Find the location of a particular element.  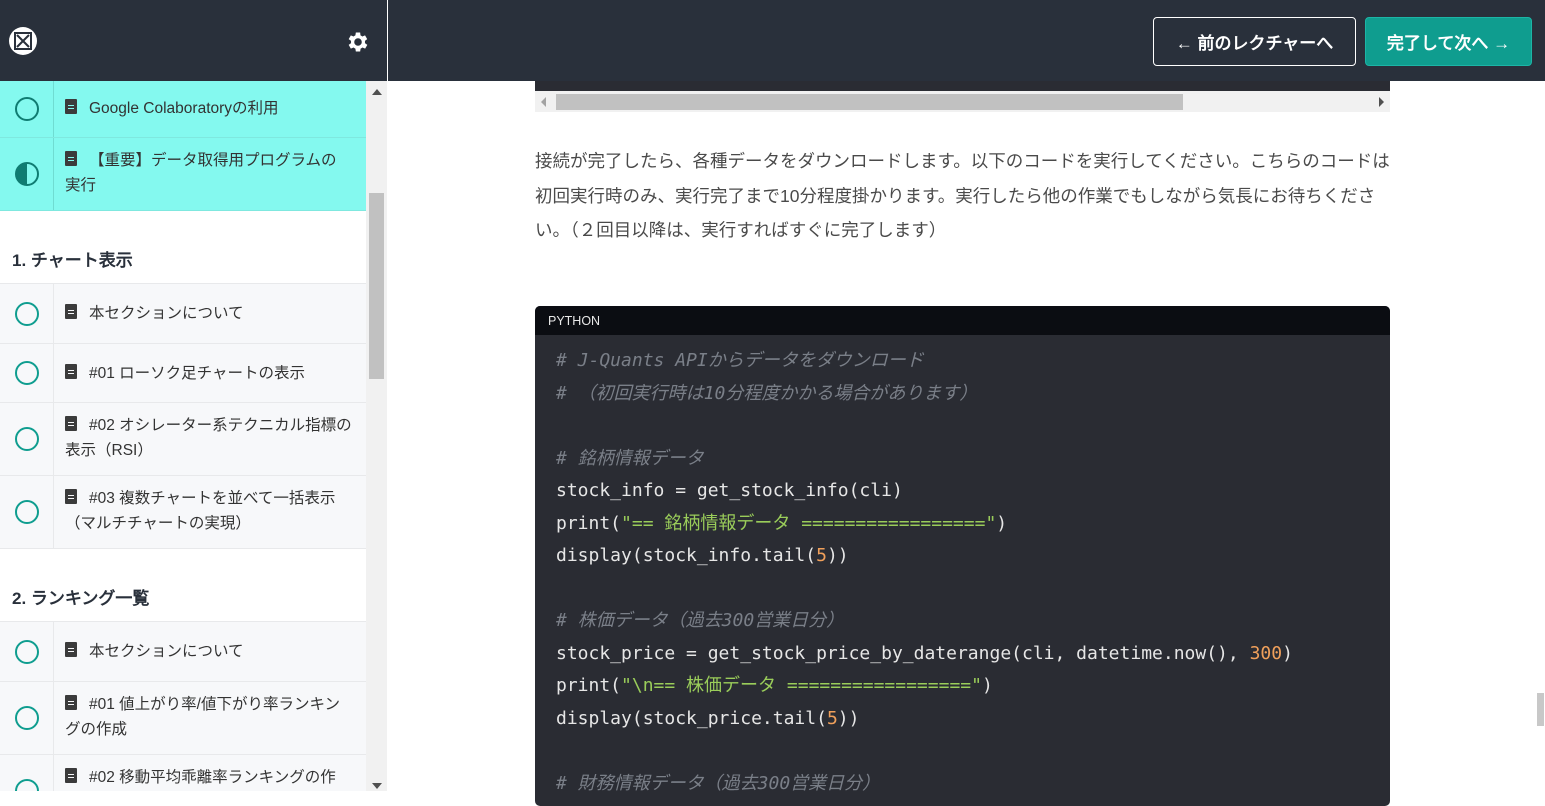

lecture-item: #03 複数チャートを並べて一括表示（マルチチャートの実現） is located at coordinates (183, 512).